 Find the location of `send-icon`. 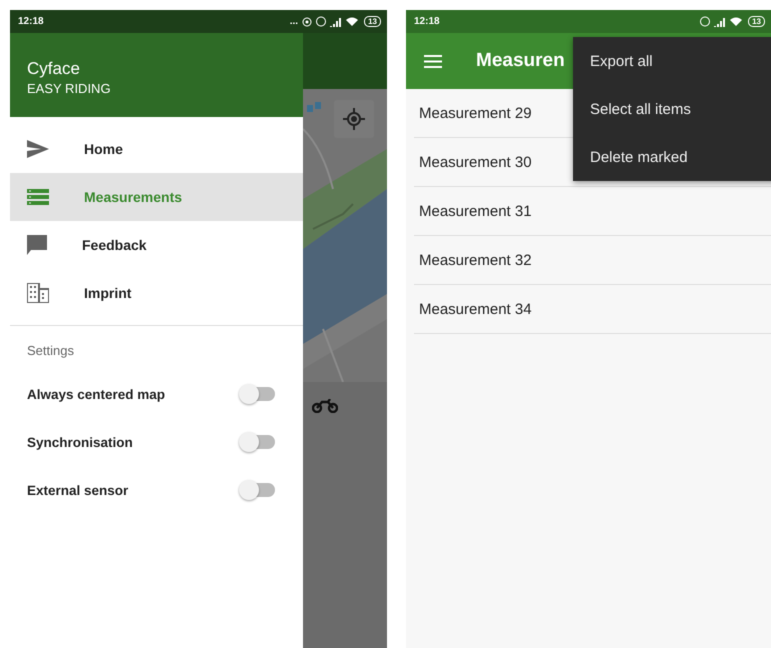

send-icon is located at coordinates (38, 149).